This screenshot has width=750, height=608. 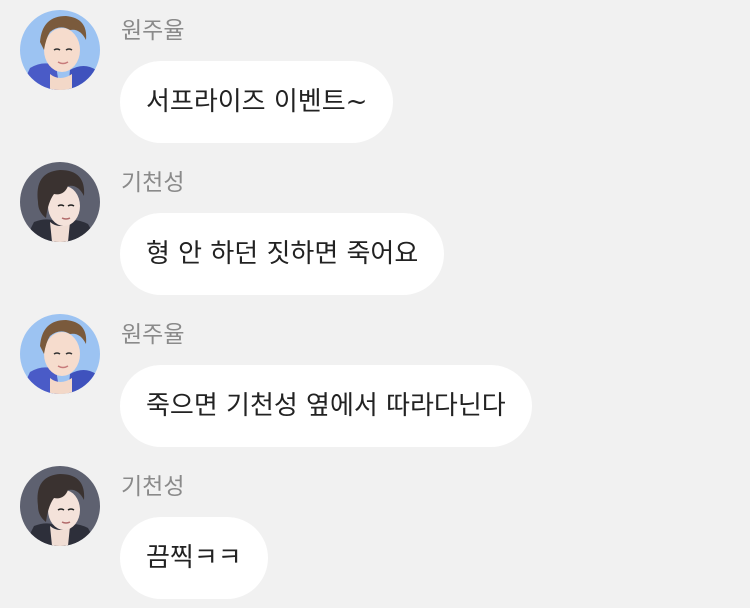 I want to click on message-bubble: 끔찍ㅋㅋ, so click(x=194, y=558).